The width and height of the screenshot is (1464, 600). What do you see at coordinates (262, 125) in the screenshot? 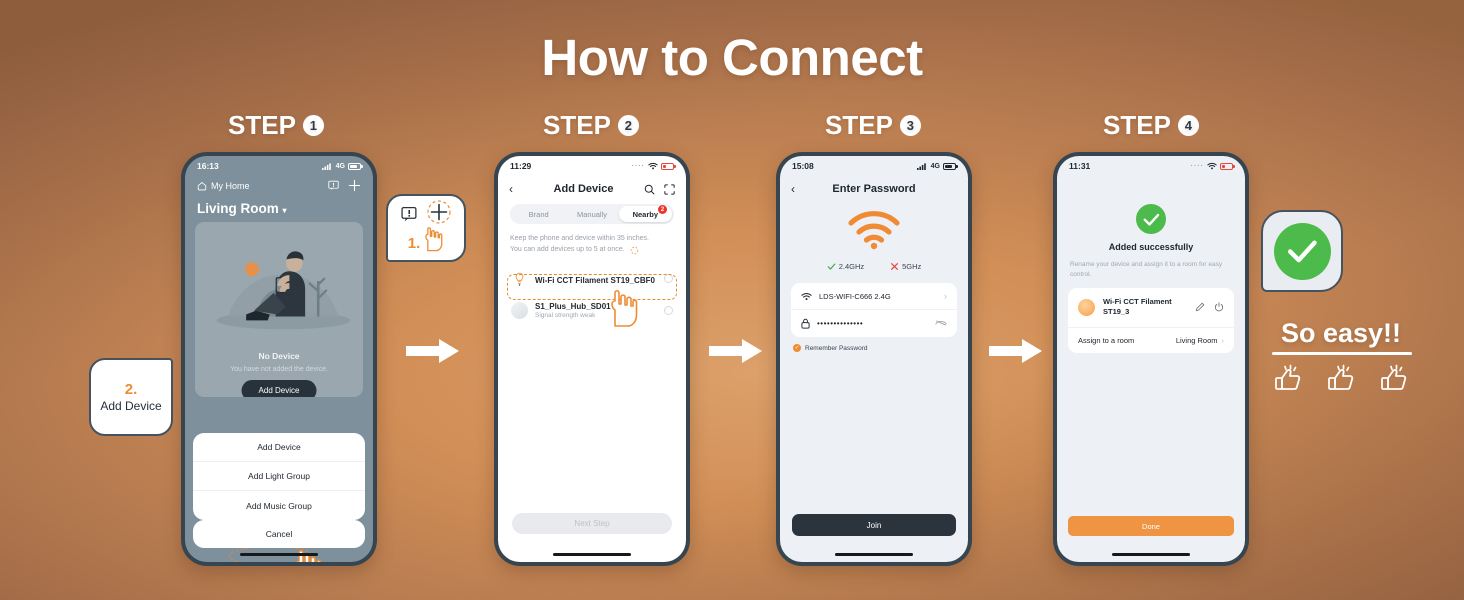
I see `step-label-1-text: STEP` at bounding box center [262, 125].